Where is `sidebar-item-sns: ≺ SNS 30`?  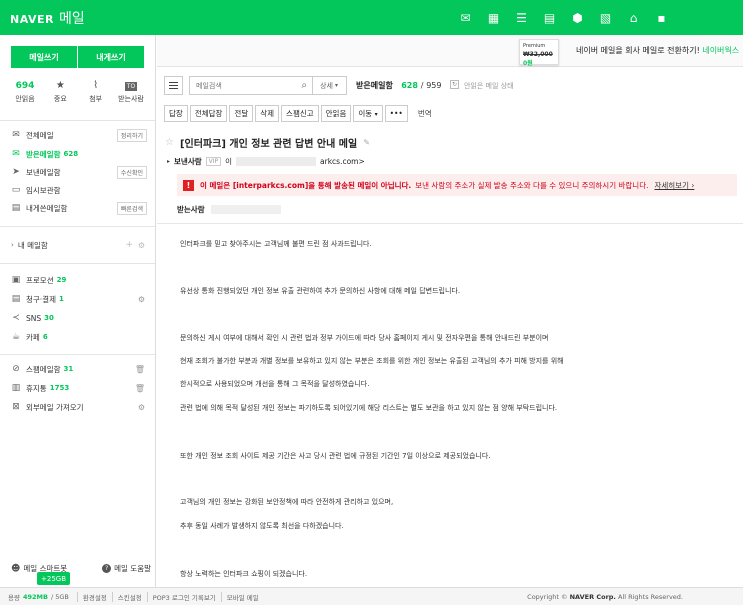
sidebar-item-sns: ≺ SNS 30 is located at coordinates (79, 318).